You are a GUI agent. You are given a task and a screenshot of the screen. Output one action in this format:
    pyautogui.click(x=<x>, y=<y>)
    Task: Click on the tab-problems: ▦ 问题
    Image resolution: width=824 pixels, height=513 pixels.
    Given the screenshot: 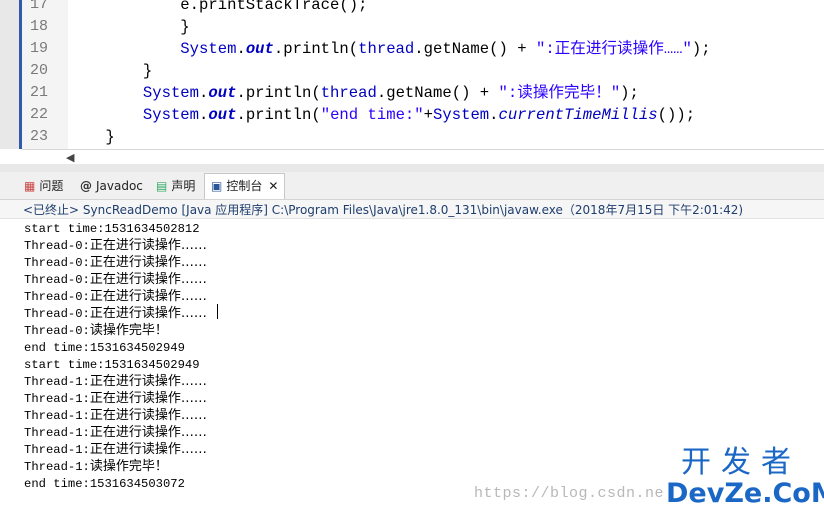 What is the action you would take?
    pyautogui.click(x=43, y=186)
    